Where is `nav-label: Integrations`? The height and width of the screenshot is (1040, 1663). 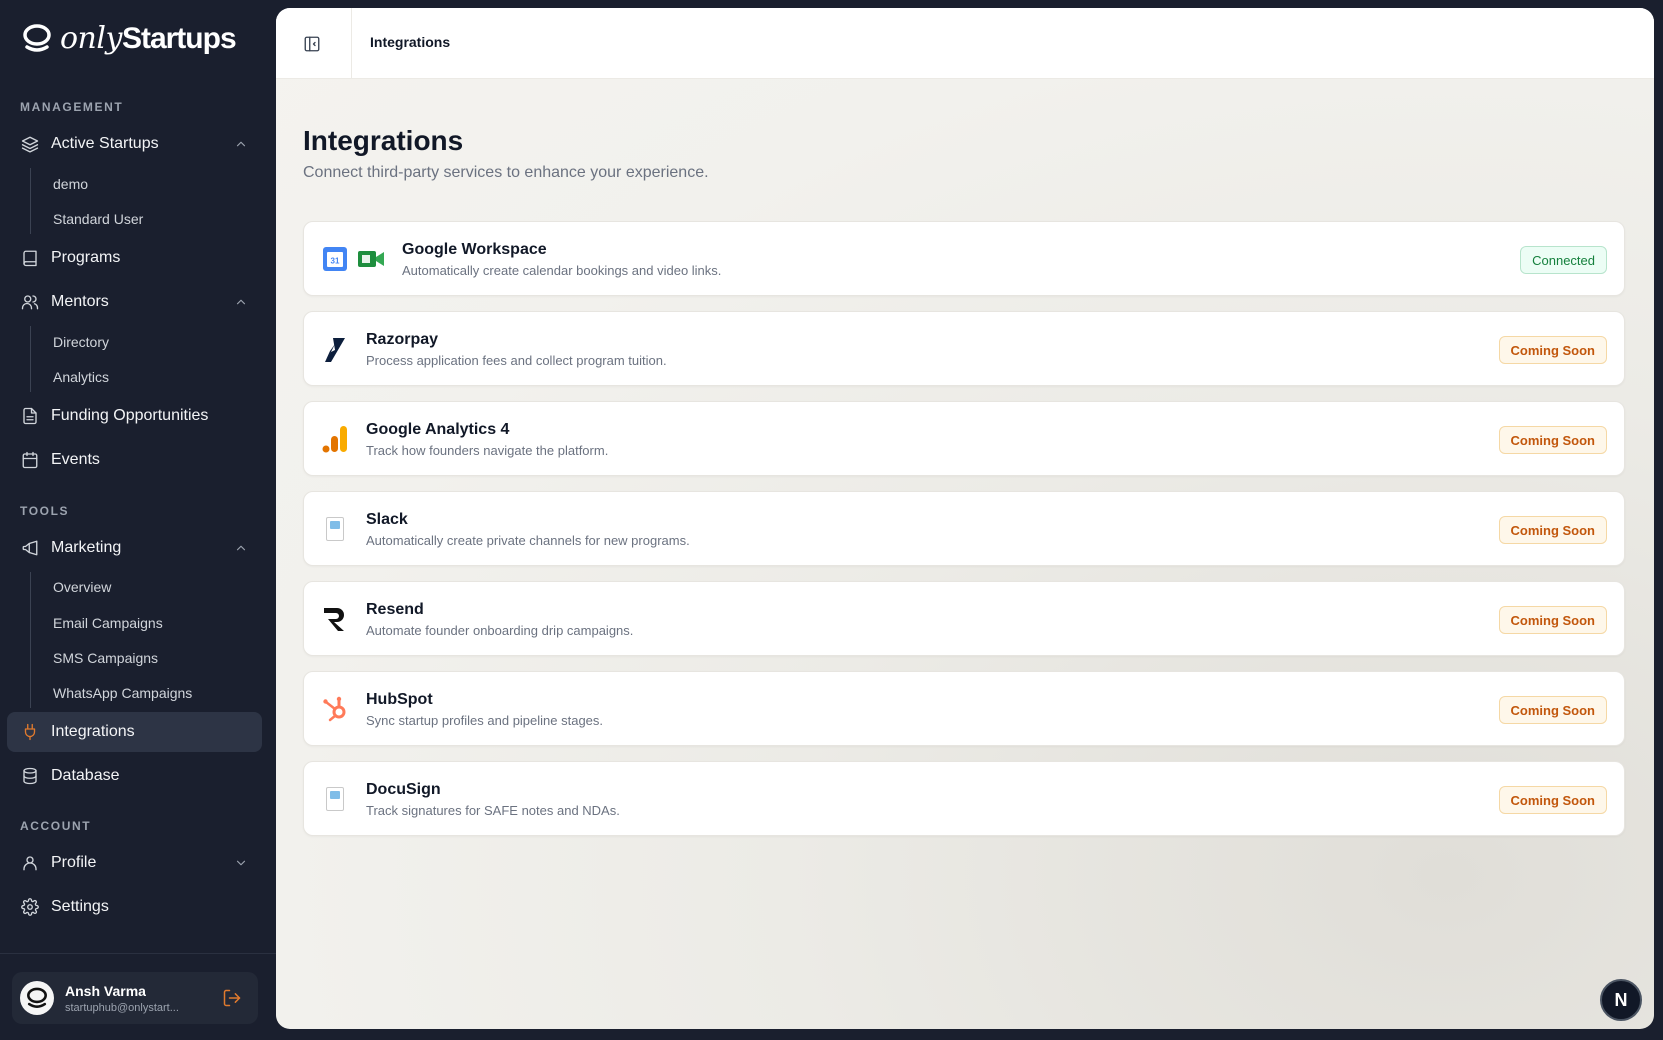
nav-label: Integrations is located at coordinates (93, 731).